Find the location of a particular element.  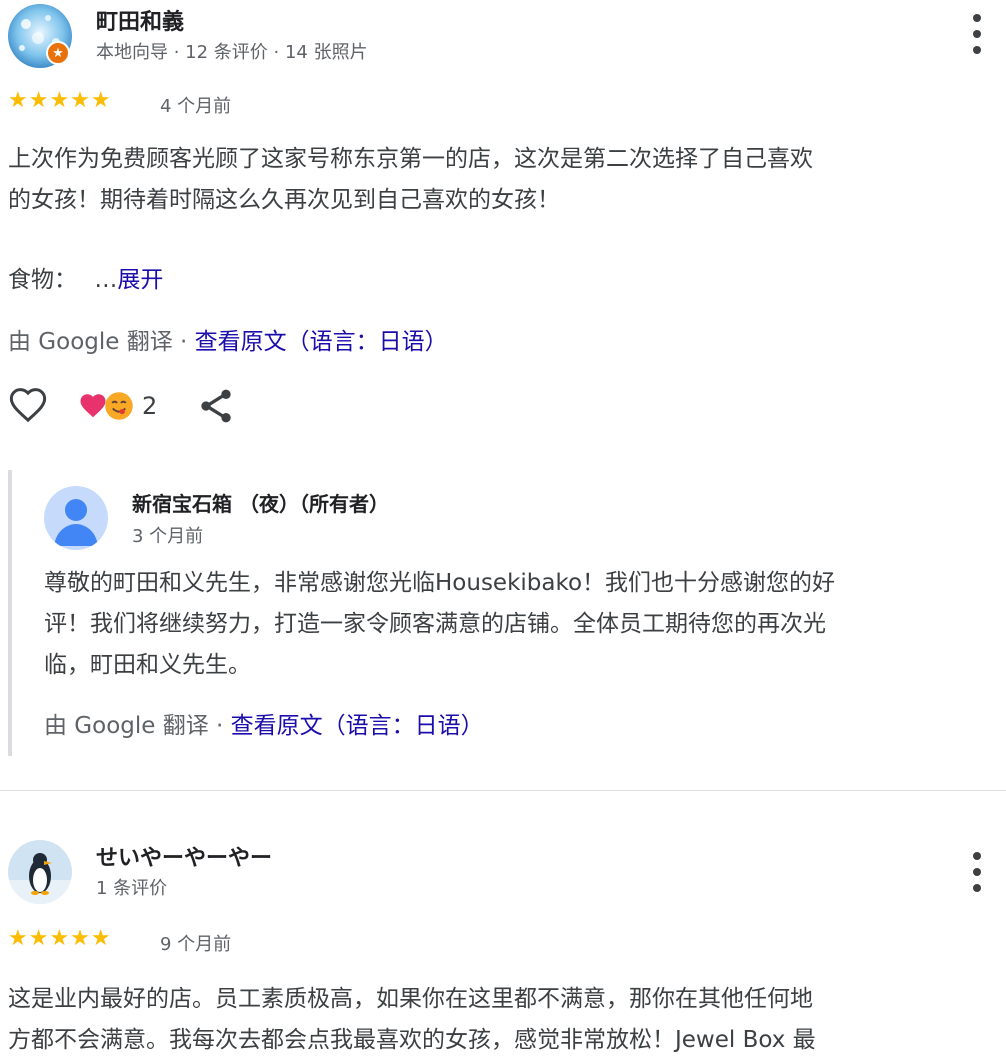

review-date: 9 个月前 is located at coordinates (196, 944).